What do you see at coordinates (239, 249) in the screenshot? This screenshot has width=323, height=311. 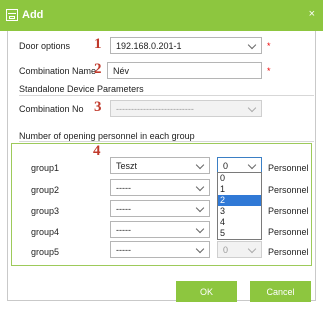 I see `group5-personnel-select: 0` at bounding box center [239, 249].